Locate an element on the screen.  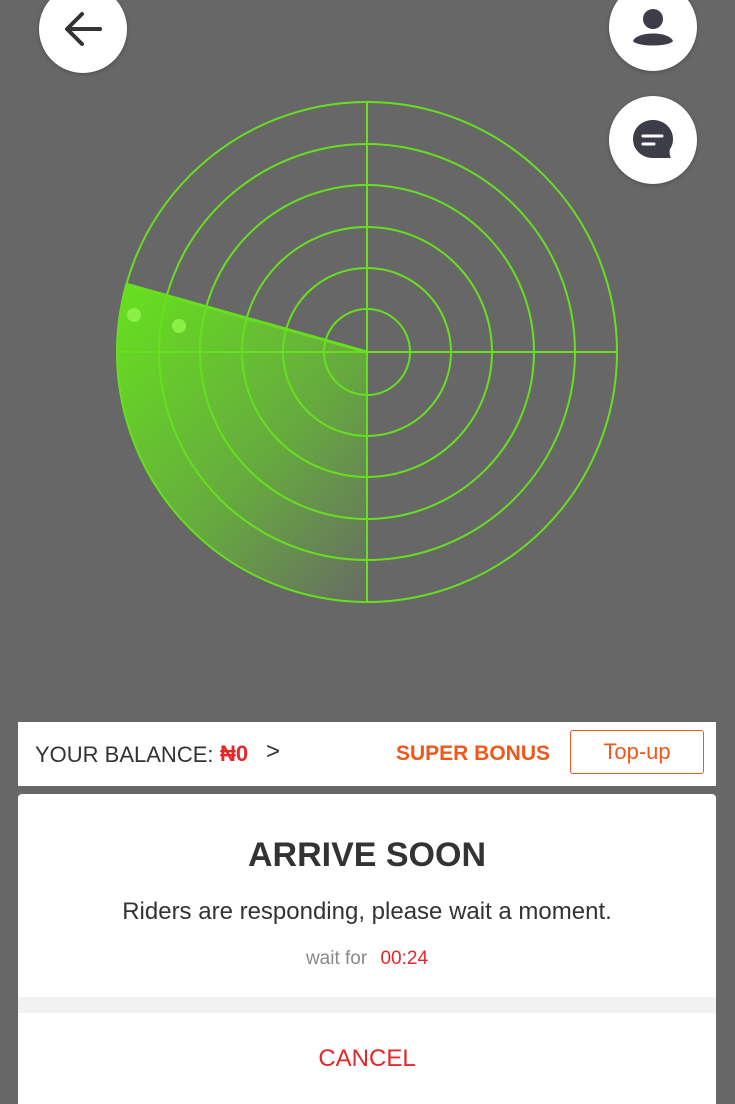
divider is located at coordinates (367, 1005).